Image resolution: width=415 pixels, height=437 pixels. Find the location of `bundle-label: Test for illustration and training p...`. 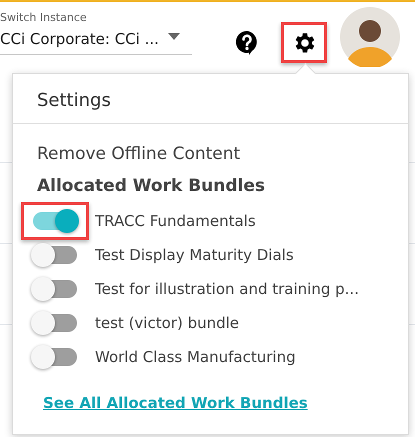

bundle-label: Test for illustration and training p... is located at coordinates (227, 289).